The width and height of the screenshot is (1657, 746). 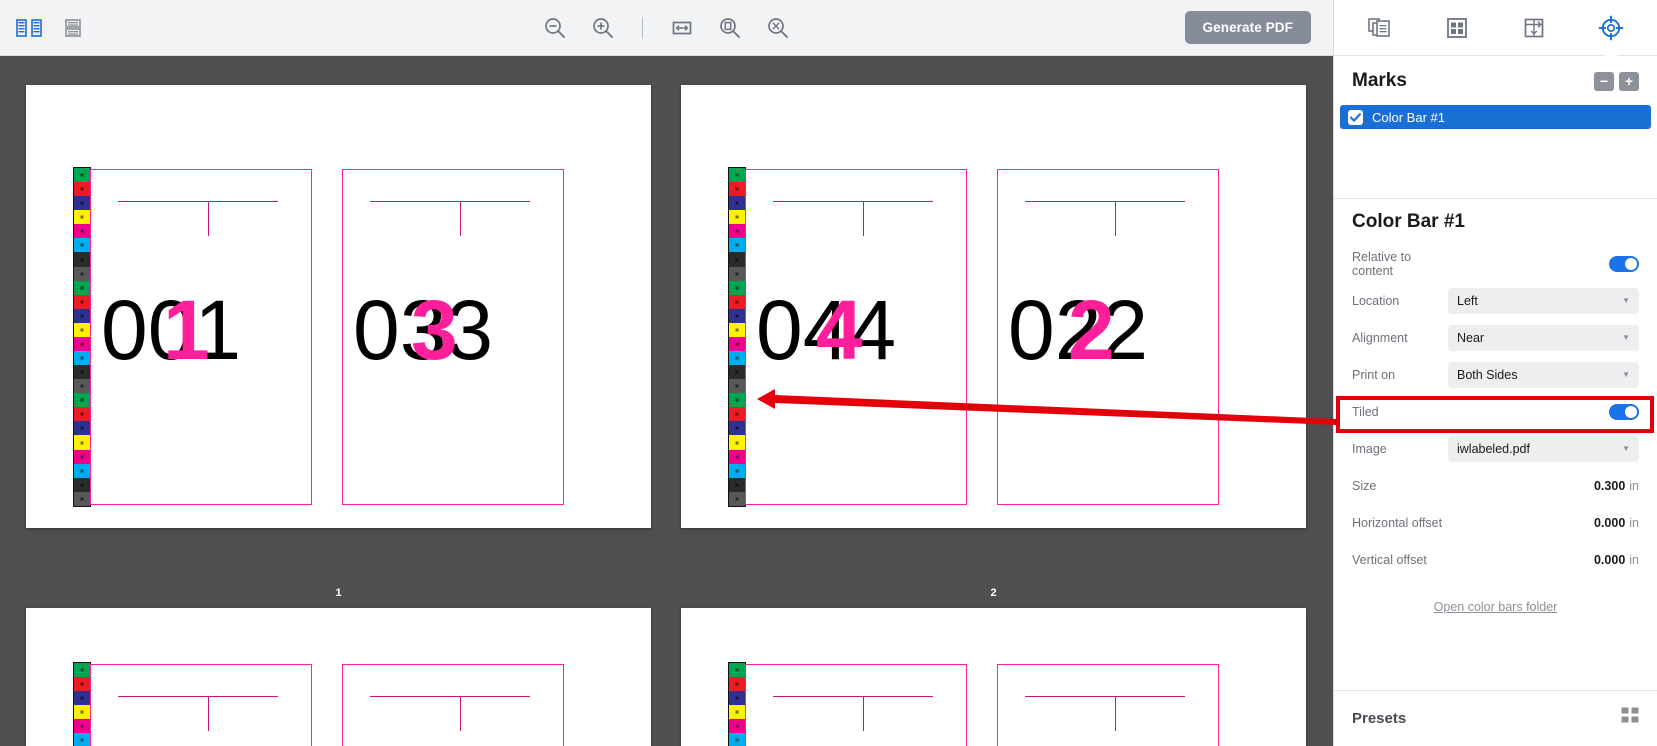 I want to click on image-select: iwlabeled.pdf ▼, so click(x=1543, y=448).